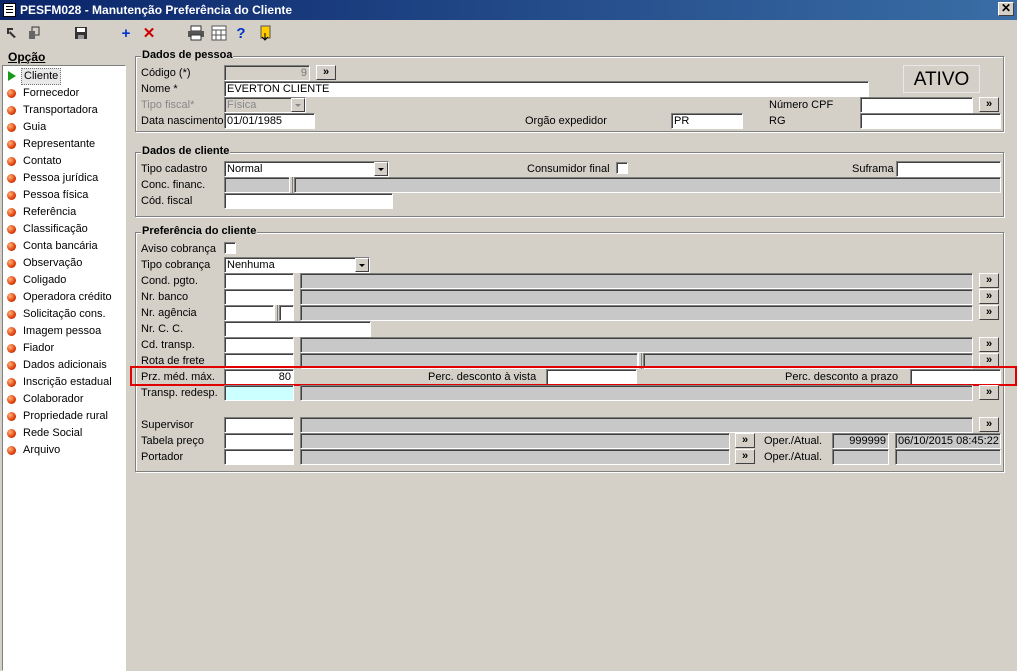 This screenshot has height=671, width=1017. I want to click on tabela-preco-label: Tabela preço, so click(172, 441).